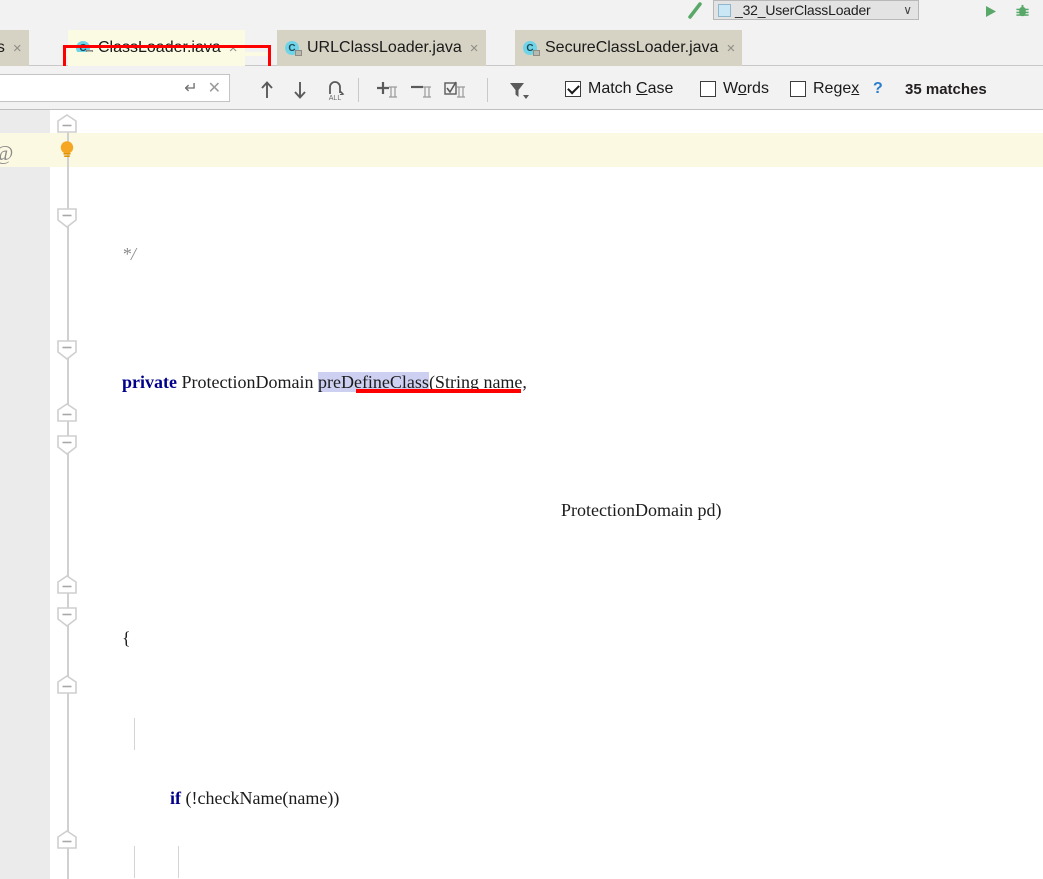  Describe the element at coordinates (631, 88) in the screenshot. I see `match-case-label: Match Case` at that location.